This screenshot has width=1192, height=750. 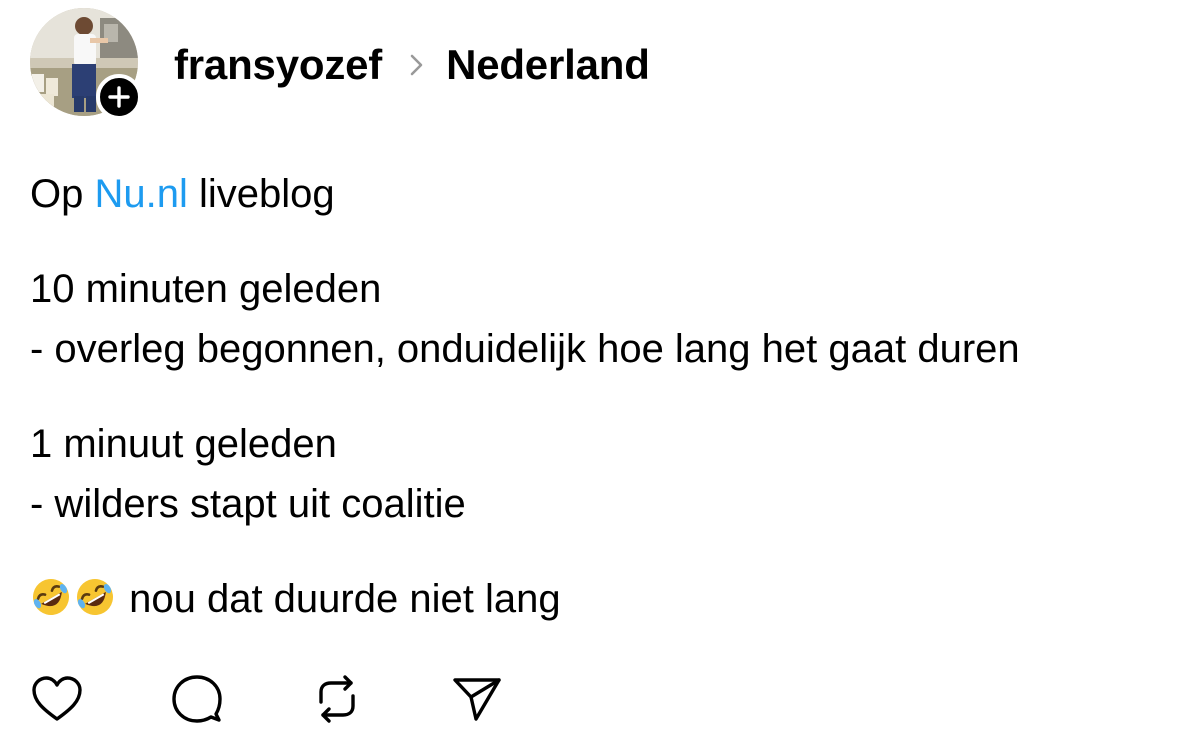 I want to click on plus-icon, so click(x=119, y=97).